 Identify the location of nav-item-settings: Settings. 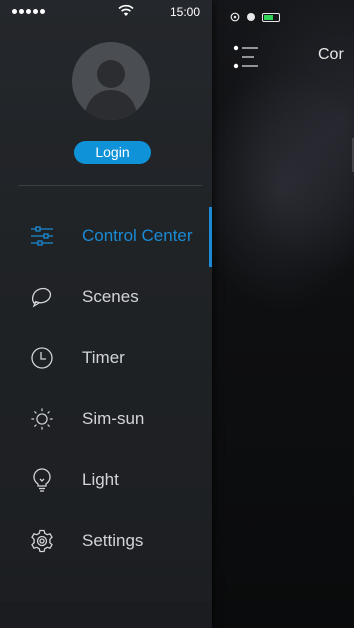
(106, 540).